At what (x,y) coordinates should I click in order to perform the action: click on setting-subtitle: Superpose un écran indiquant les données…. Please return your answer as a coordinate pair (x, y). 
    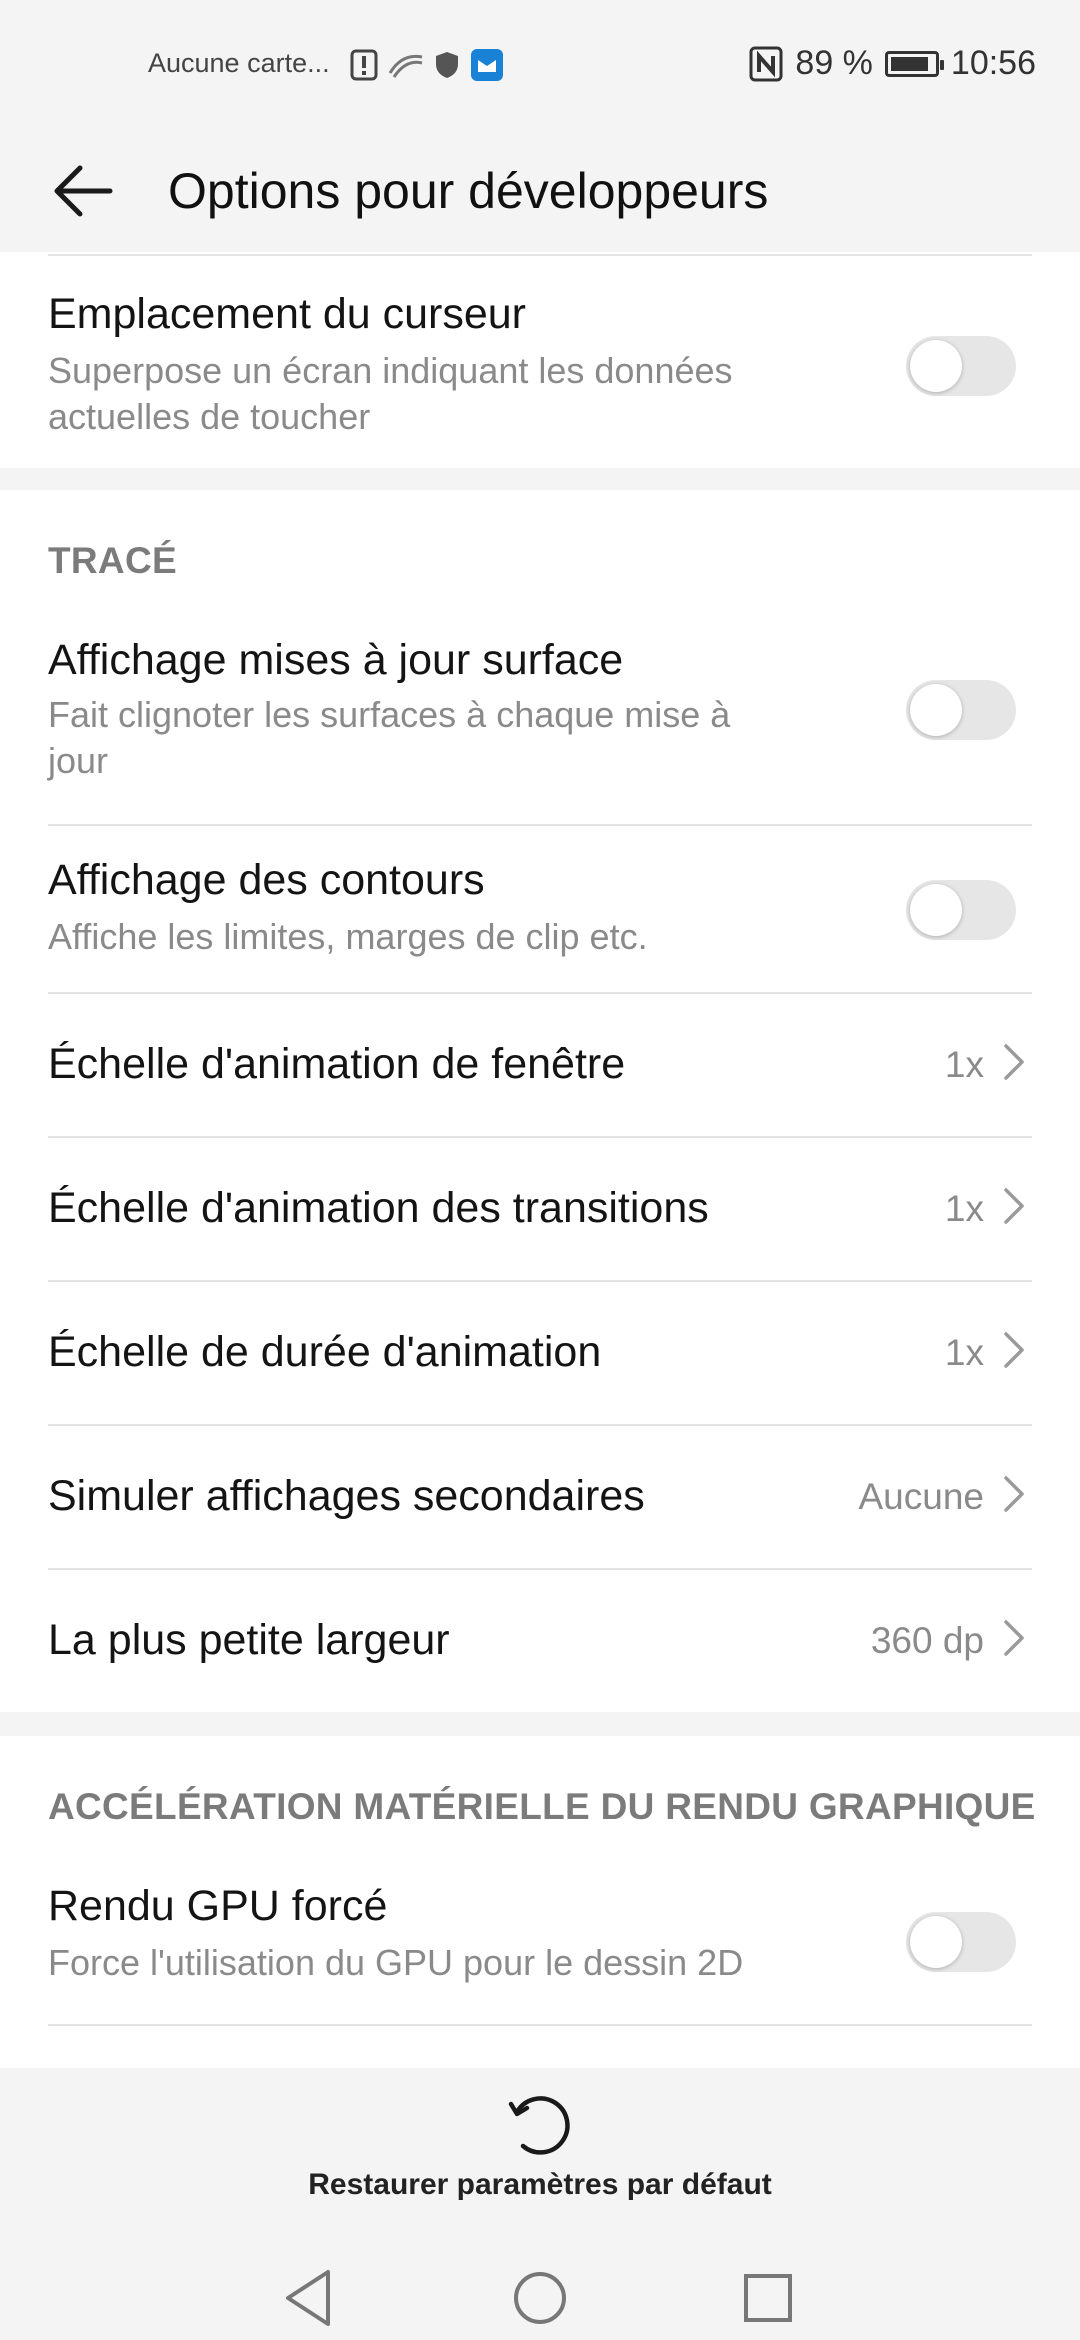
    Looking at the image, I should click on (390, 393).